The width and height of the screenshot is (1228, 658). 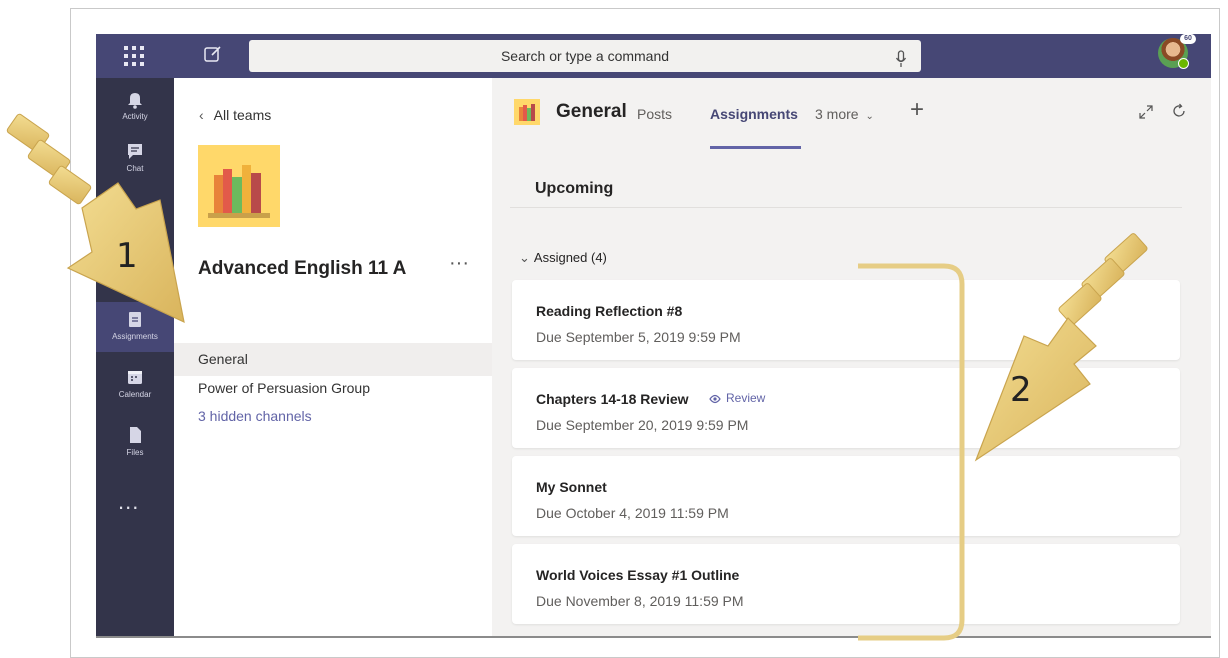 What do you see at coordinates (1021, 390) in the screenshot?
I see `callout-number-2: 2` at bounding box center [1021, 390].